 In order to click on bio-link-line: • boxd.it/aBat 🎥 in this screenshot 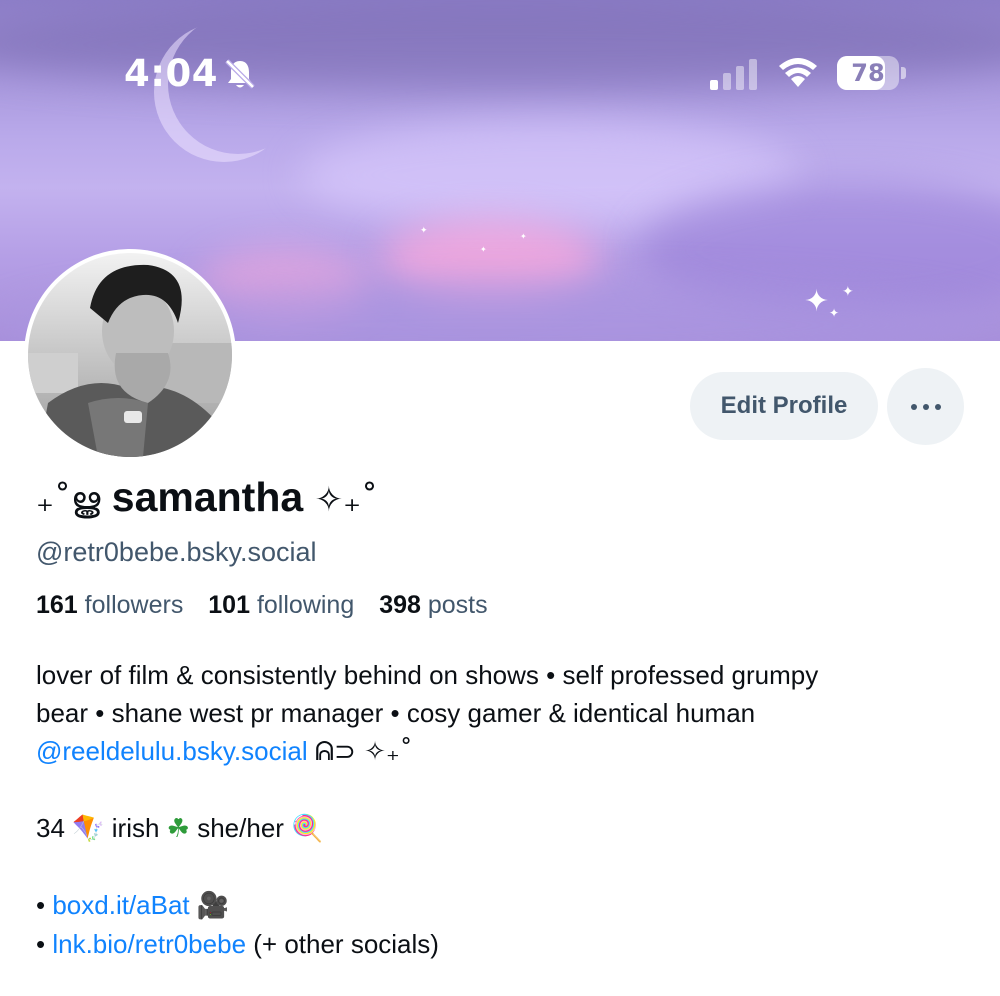, I will do `click(506, 905)`.